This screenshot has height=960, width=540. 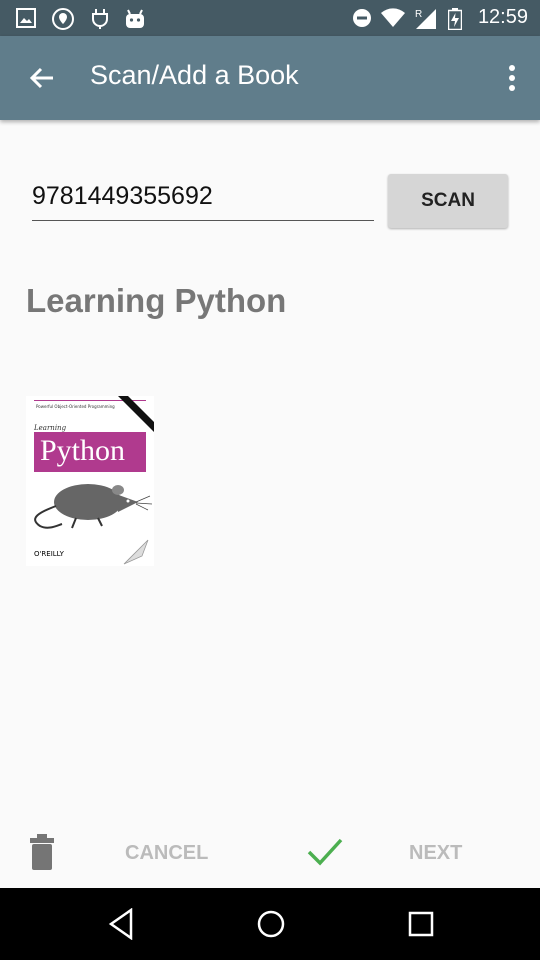 I want to click on image-icon, so click(x=26, y=18).